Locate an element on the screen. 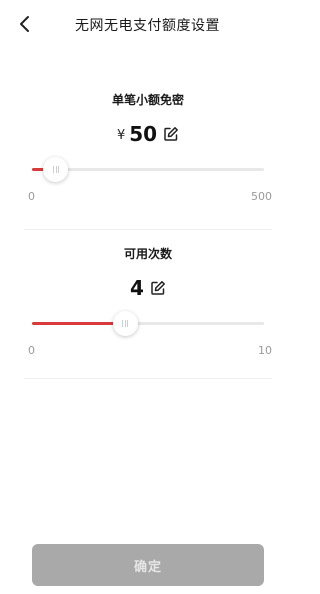 Image resolution: width=320 pixels, height=594 pixels. count-value-row: 4 is located at coordinates (148, 288).